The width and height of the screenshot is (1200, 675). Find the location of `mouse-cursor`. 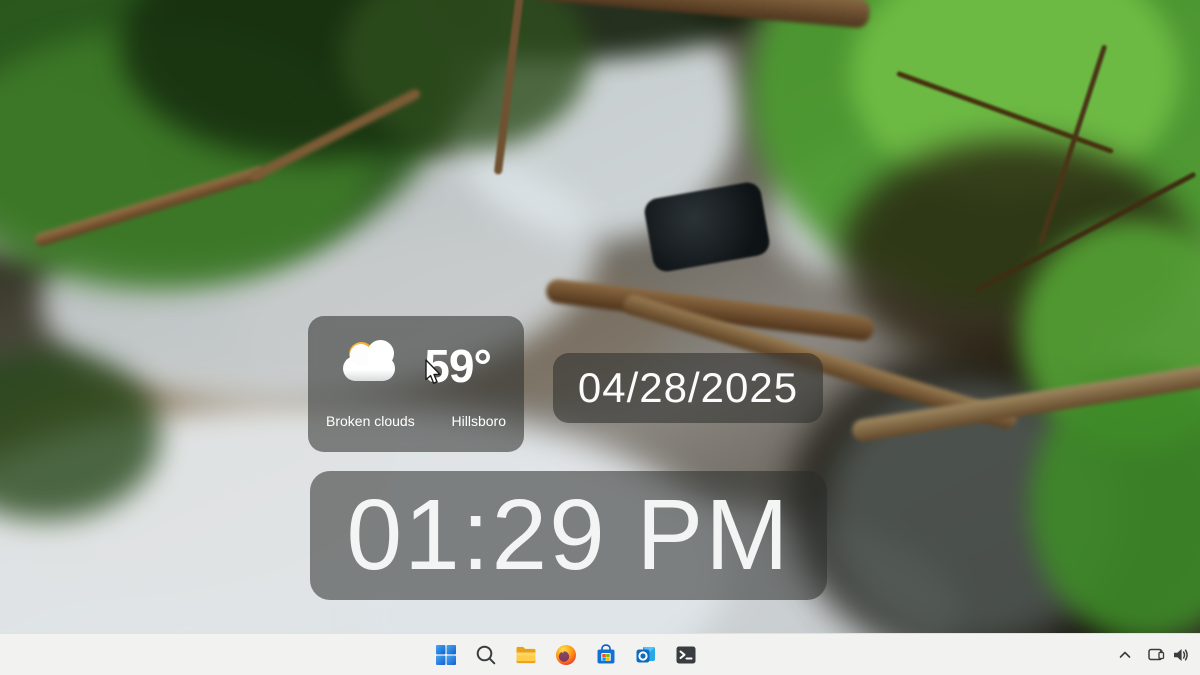

mouse-cursor is located at coordinates (433, 371).